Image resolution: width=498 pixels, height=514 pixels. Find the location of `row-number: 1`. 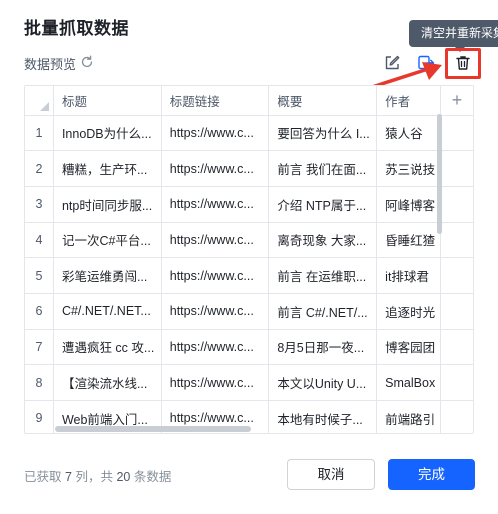

row-number: 1 is located at coordinates (39, 133).